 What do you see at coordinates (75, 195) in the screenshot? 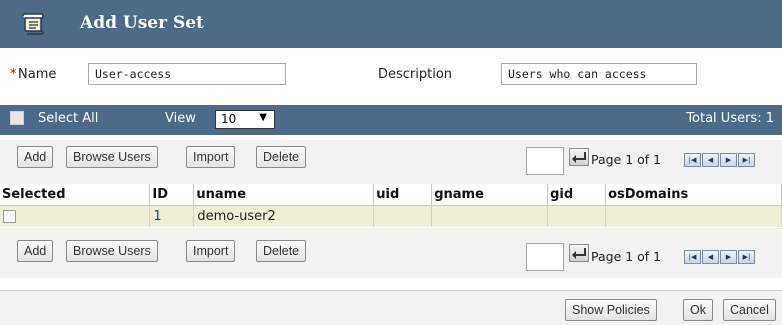
I see `column-header-selected: Selected` at bounding box center [75, 195].